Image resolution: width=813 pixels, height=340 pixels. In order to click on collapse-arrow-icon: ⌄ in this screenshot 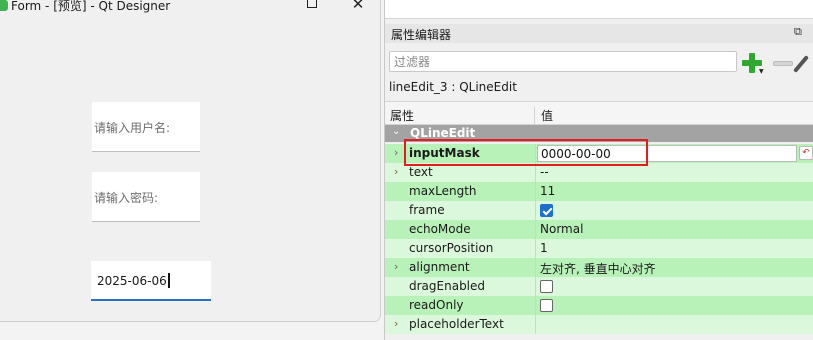, I will do `click(396, 131)`.